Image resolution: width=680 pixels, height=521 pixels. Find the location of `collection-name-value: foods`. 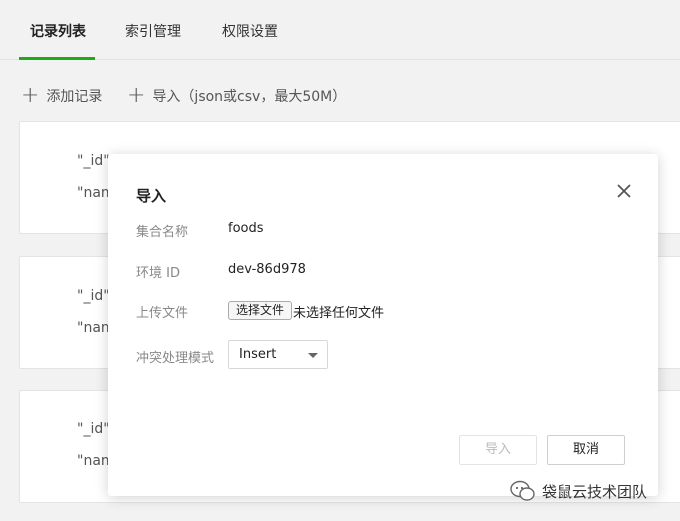

collection-name-value: foods is located at coordinates (246, 228).